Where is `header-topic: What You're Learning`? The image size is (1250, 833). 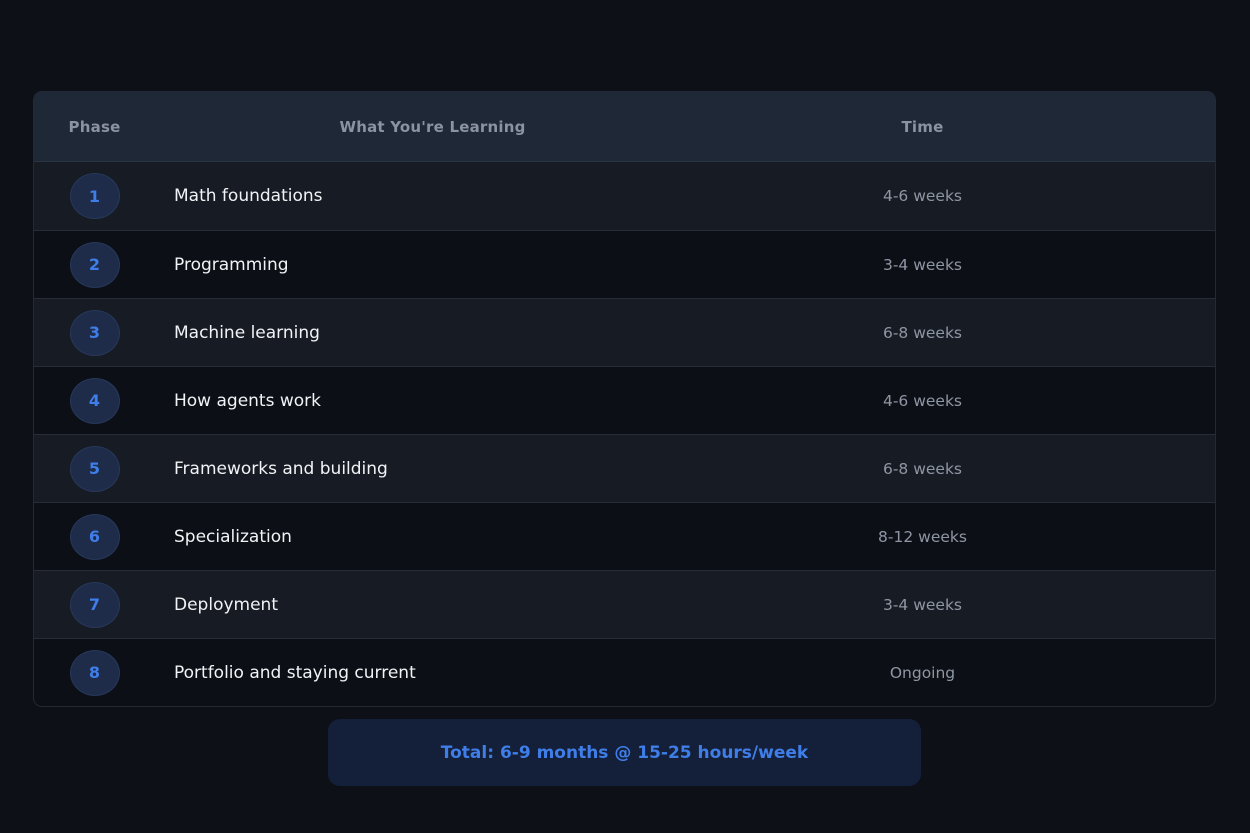 header-topic: What You're Learning is located at coordinates (432, 126).